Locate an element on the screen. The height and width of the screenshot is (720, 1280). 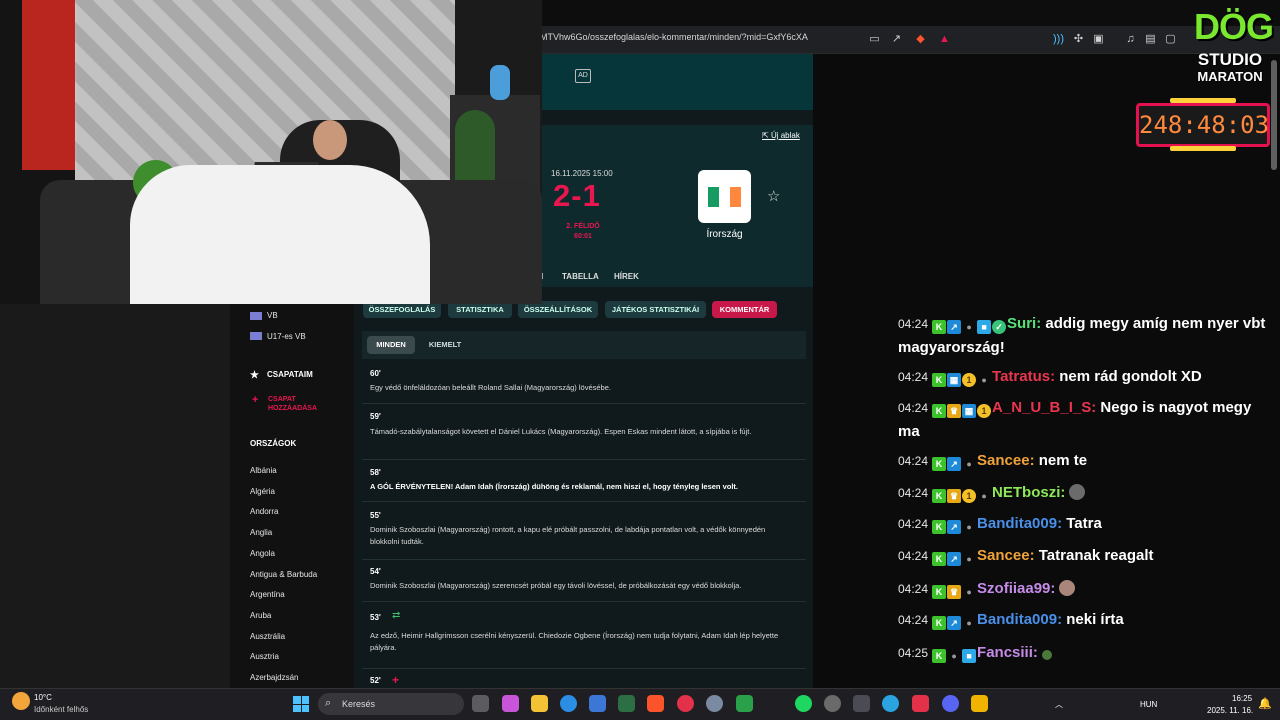
chat-text: Tatranak reagalt is located at coordinates (1096, 555).